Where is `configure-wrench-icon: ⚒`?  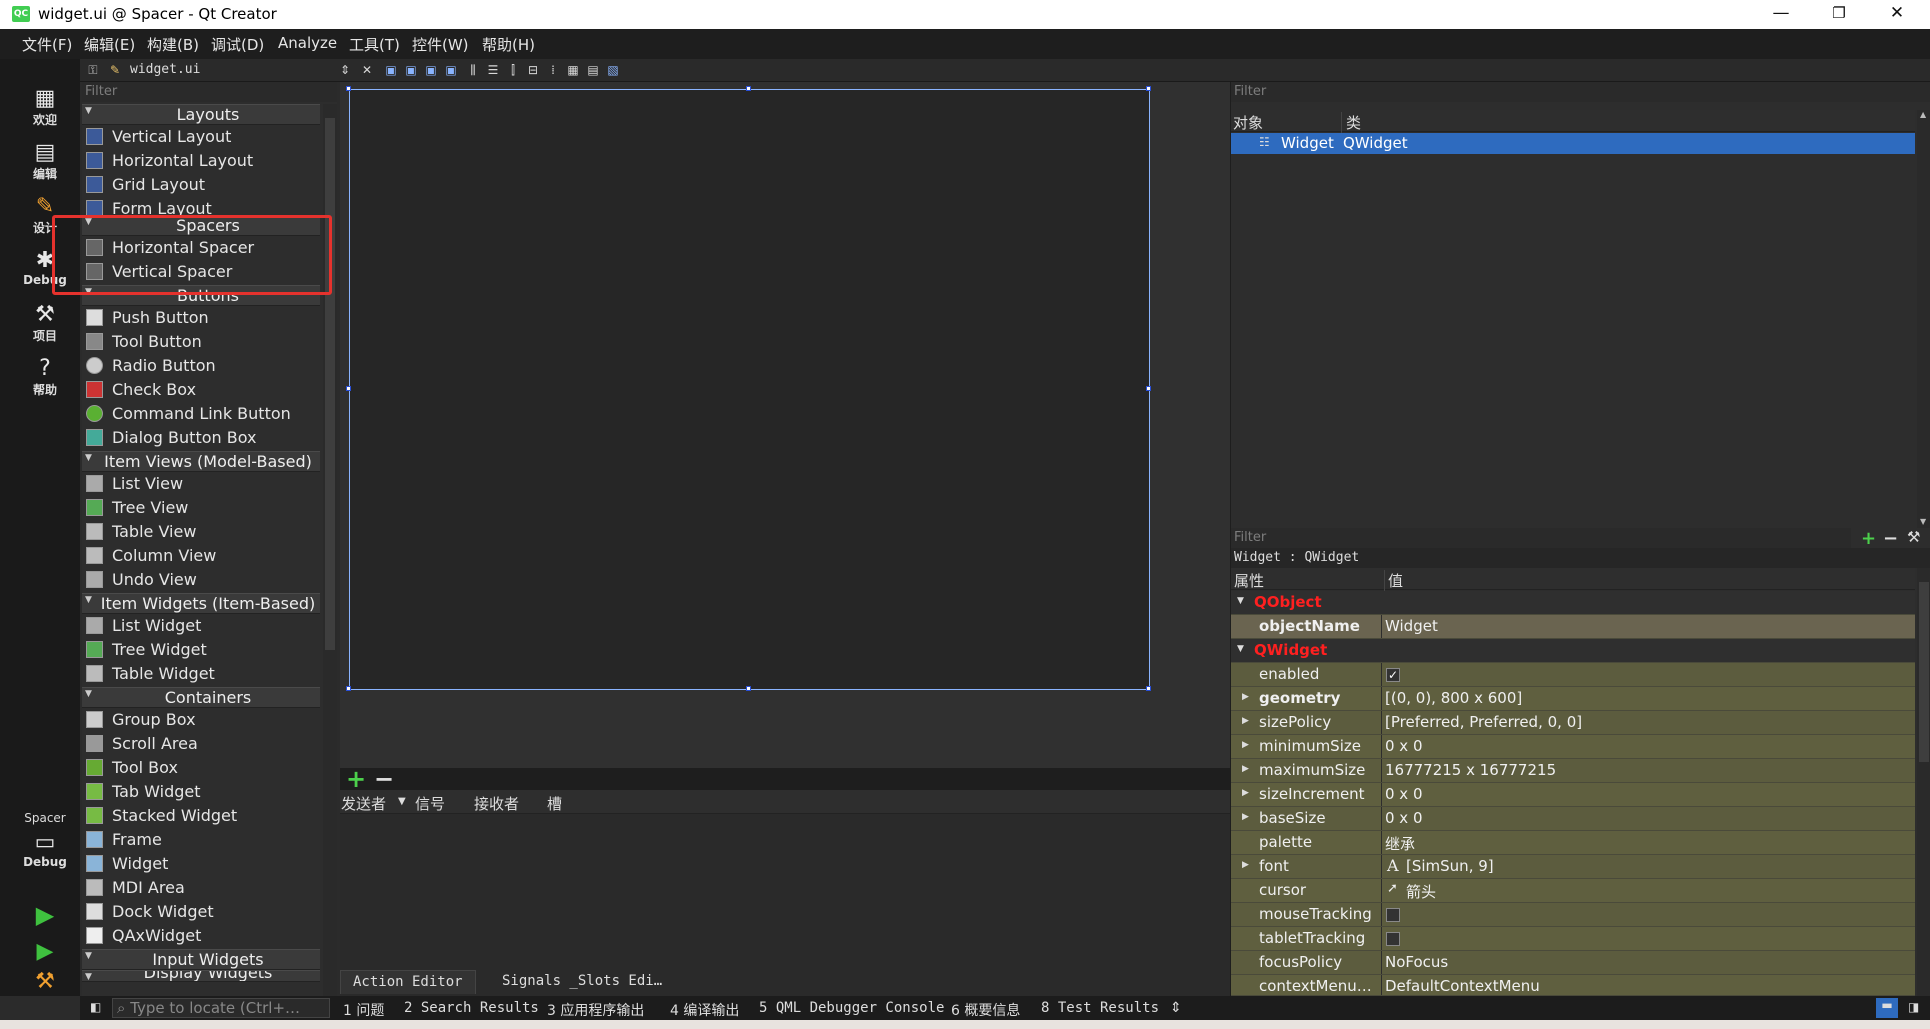
configure-wrench-icon: ⚒ is located at coordinates (1913, 537).